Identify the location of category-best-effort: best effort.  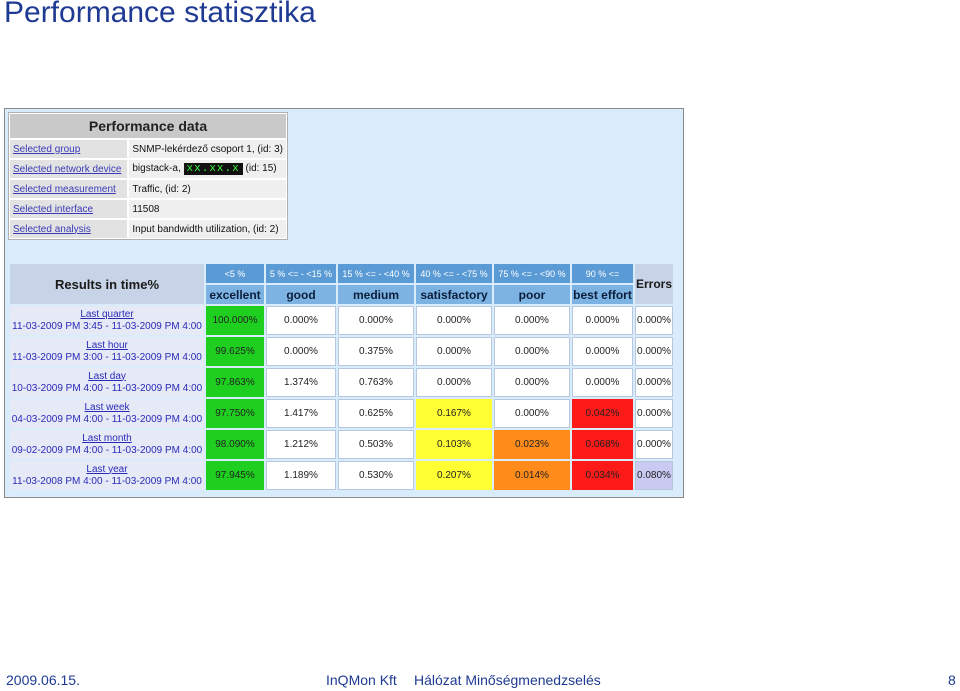
(602, 294).